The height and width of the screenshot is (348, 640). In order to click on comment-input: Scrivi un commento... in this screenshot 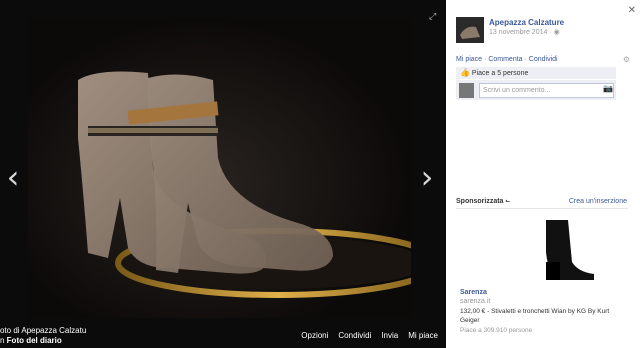, I will do `click(546, 90)`.